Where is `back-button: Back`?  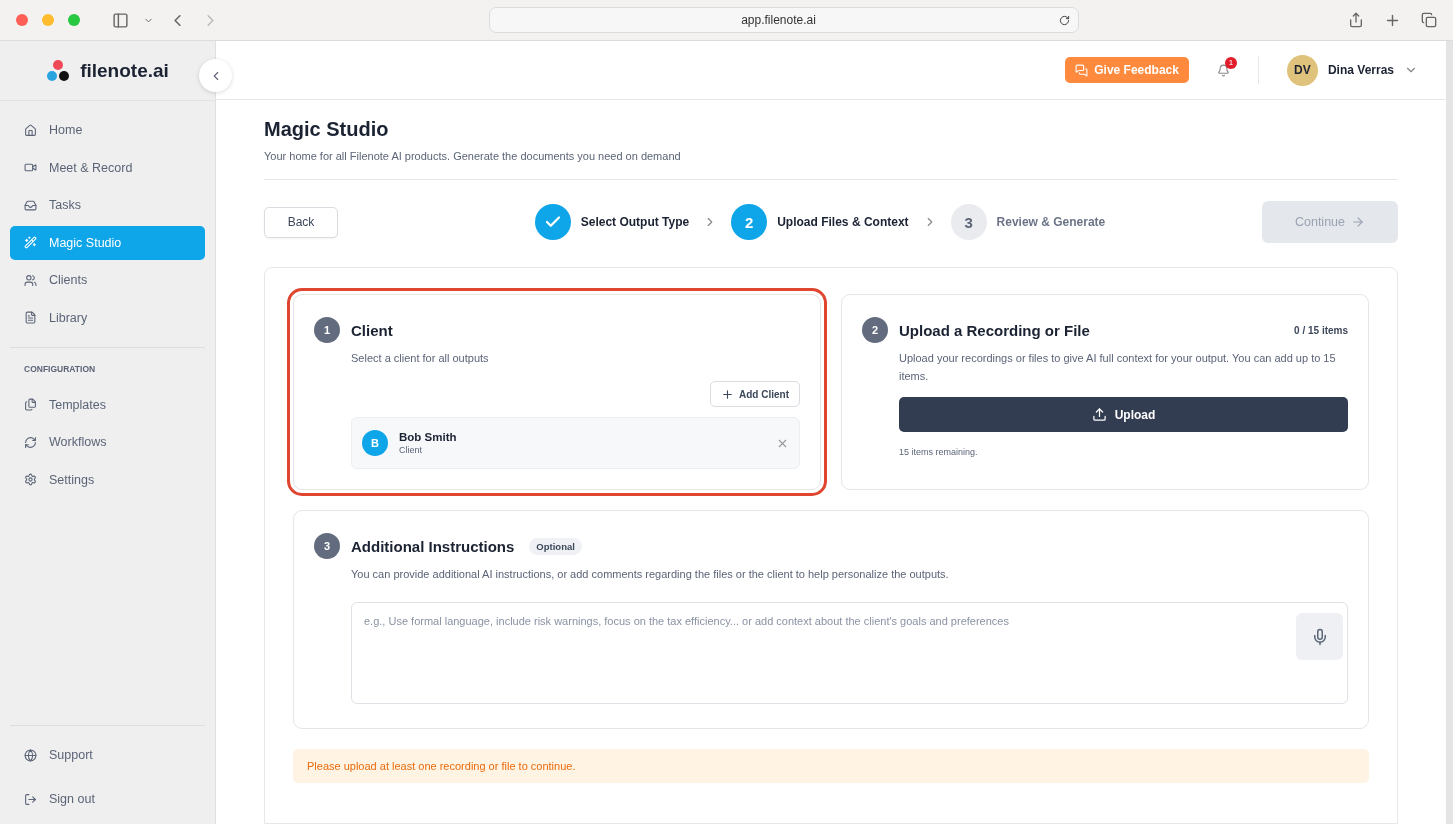
back-button: Back is located at coordinates (301, 222).